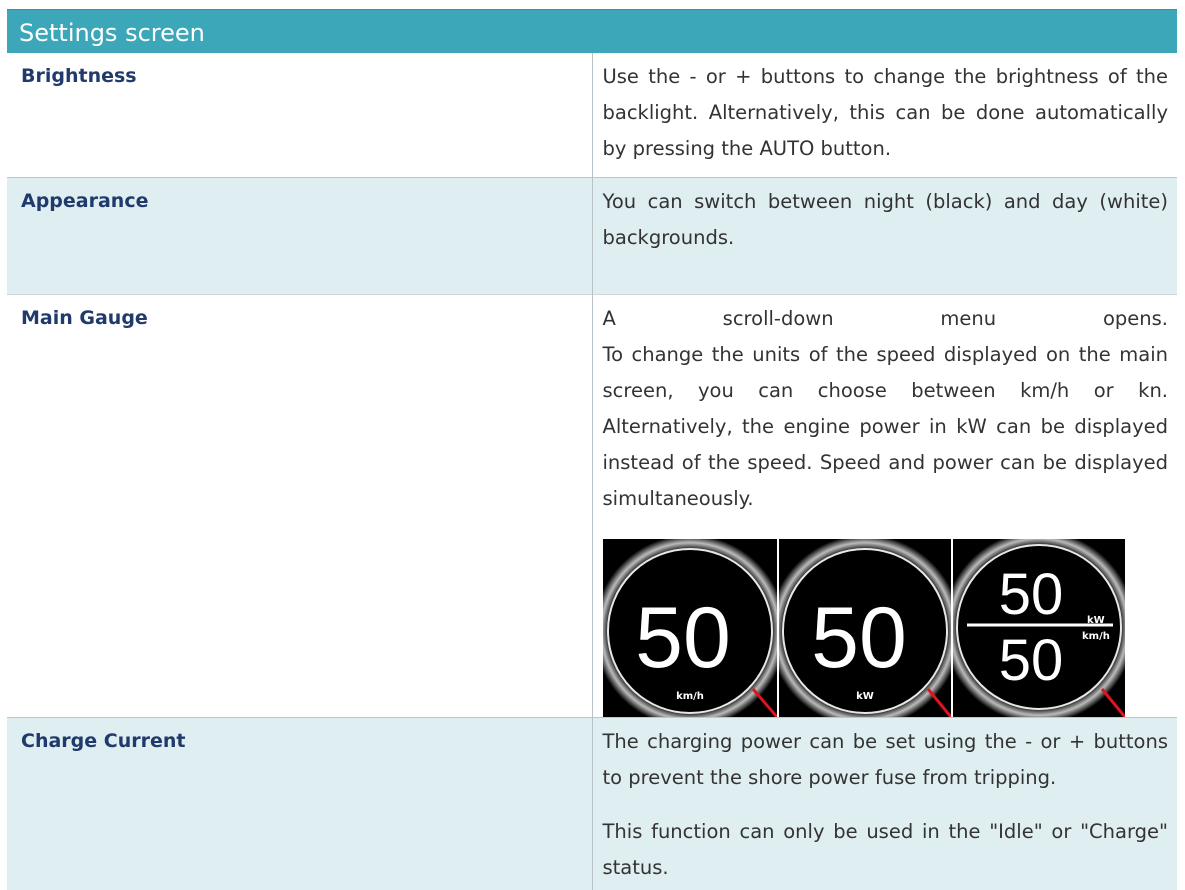 This screenshot has height=890, width=1185. Describe the element at coordinates (299, 236) in the screenshot. I see `row-label-appearance: Appearance` at that location.